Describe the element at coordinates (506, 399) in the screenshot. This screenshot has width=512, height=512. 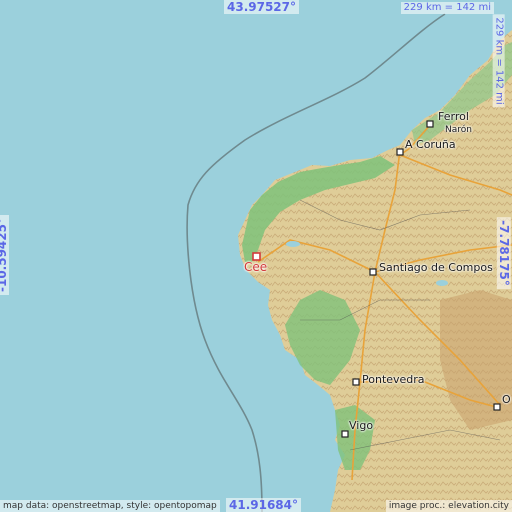
I see `city-label-o: O` at that location.